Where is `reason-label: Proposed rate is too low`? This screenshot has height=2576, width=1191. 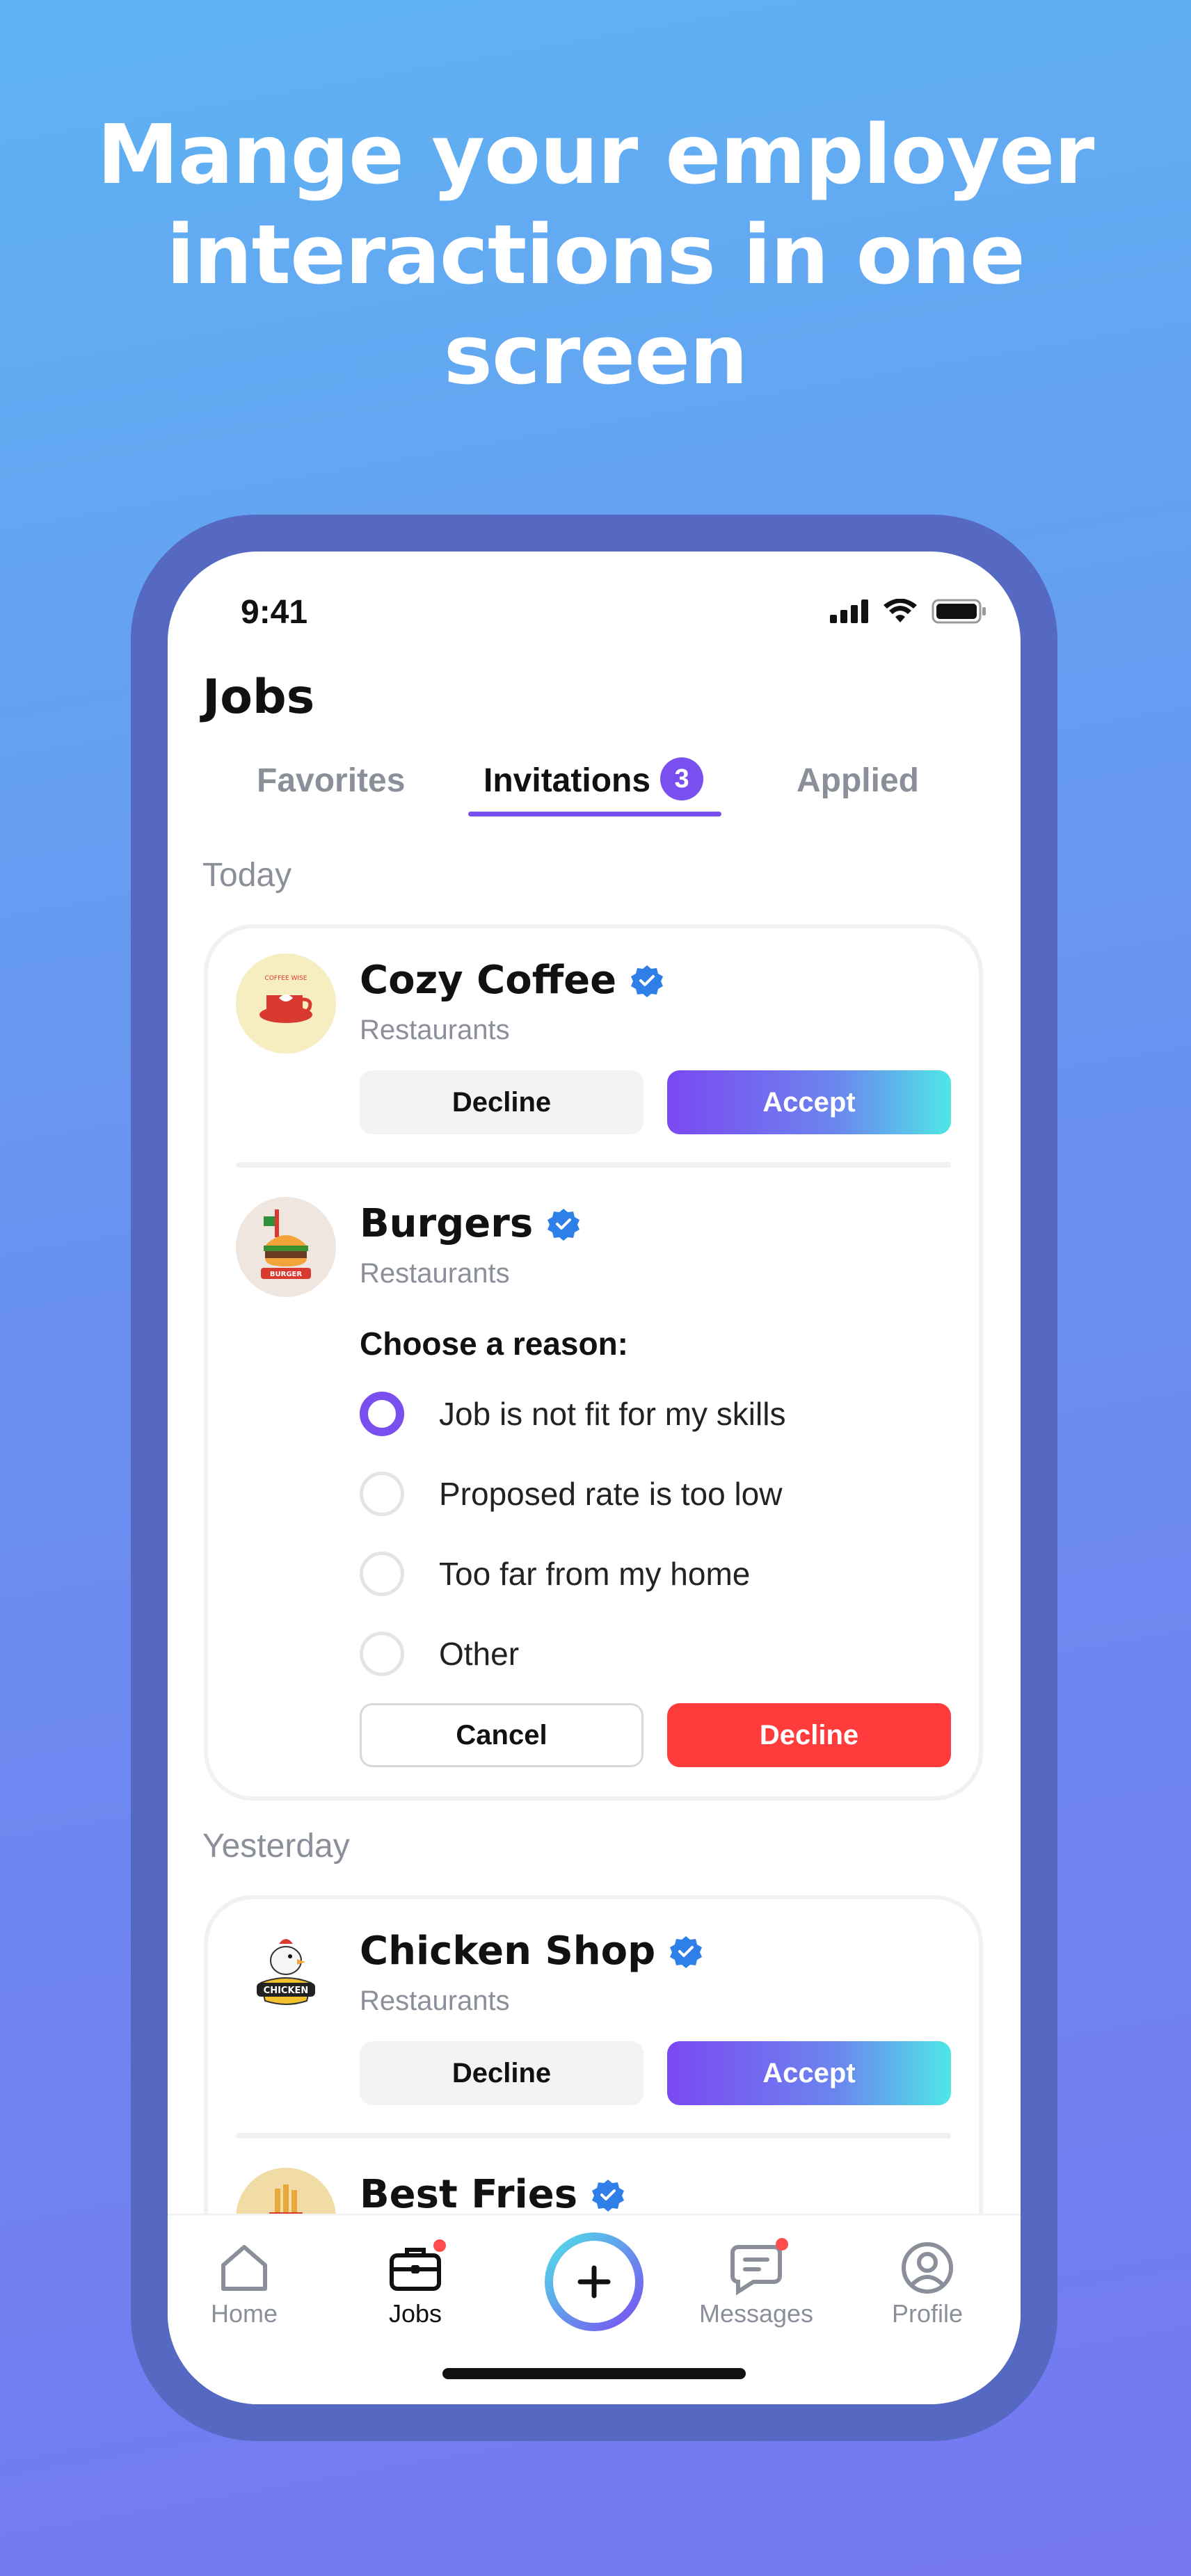 reason-label: Proposed rate is too low is located at coordinates (611, 1494).